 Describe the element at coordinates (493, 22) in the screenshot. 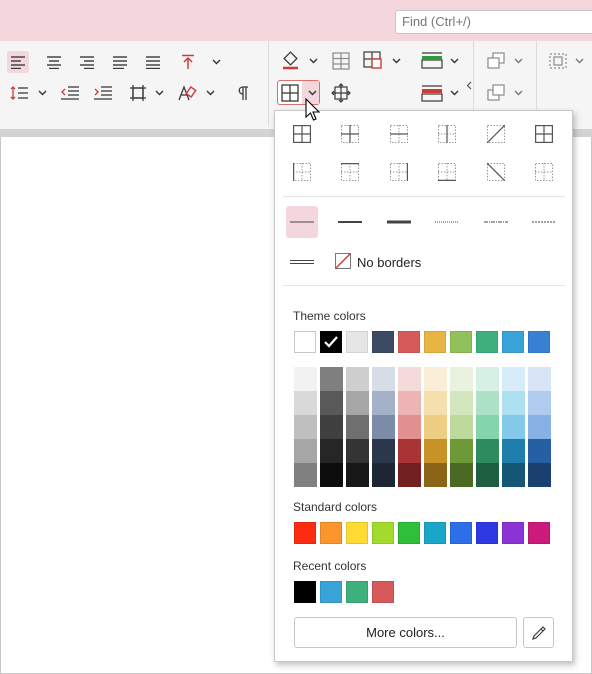

I see `search-input: Find (Ctrl+/)` at that location.